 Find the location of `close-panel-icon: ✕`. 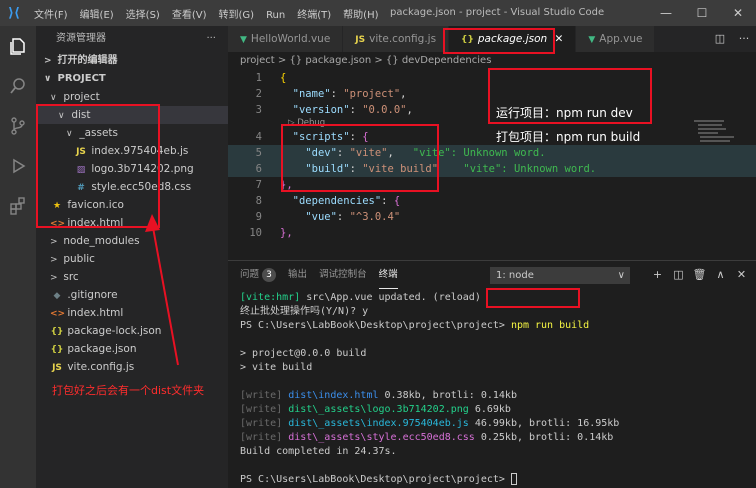

close-panel-icon: ✕ is located at coordinates (741, 275).